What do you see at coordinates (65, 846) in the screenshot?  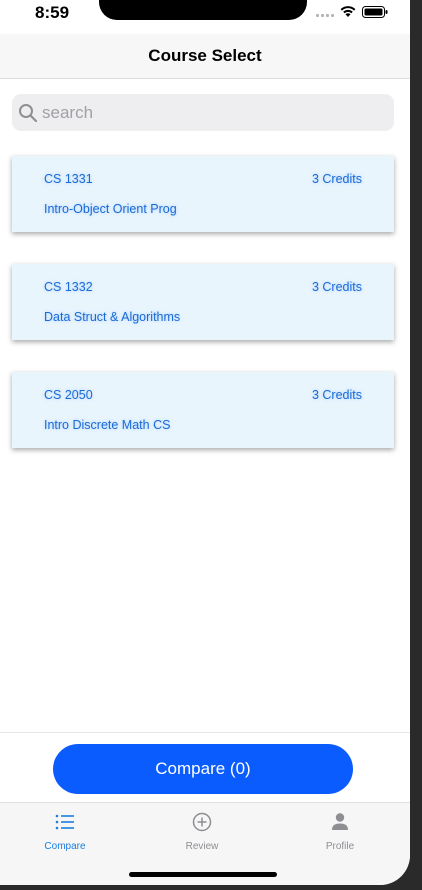 I see `tab-label: Compare` at bounding box center [65, 846].